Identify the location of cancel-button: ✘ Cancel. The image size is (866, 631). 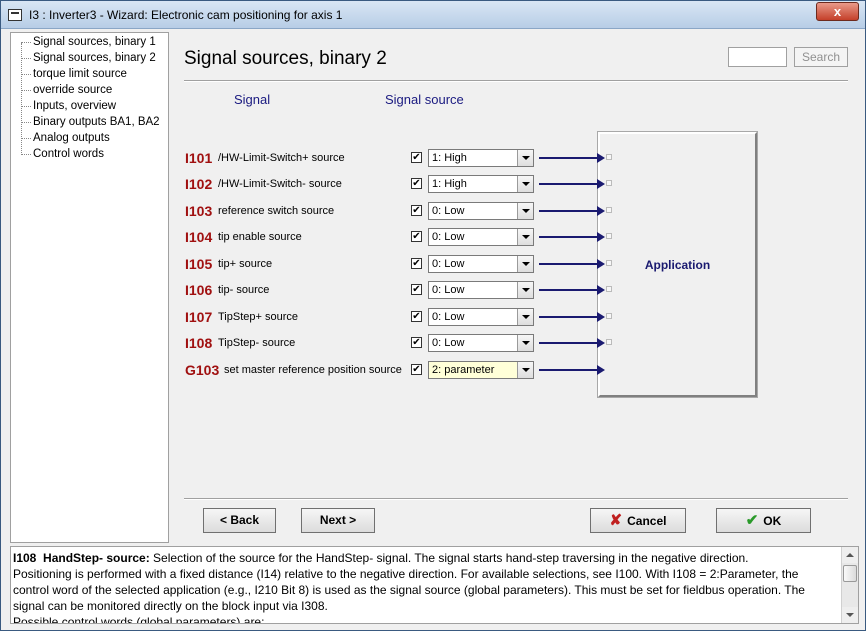
(638, 520).